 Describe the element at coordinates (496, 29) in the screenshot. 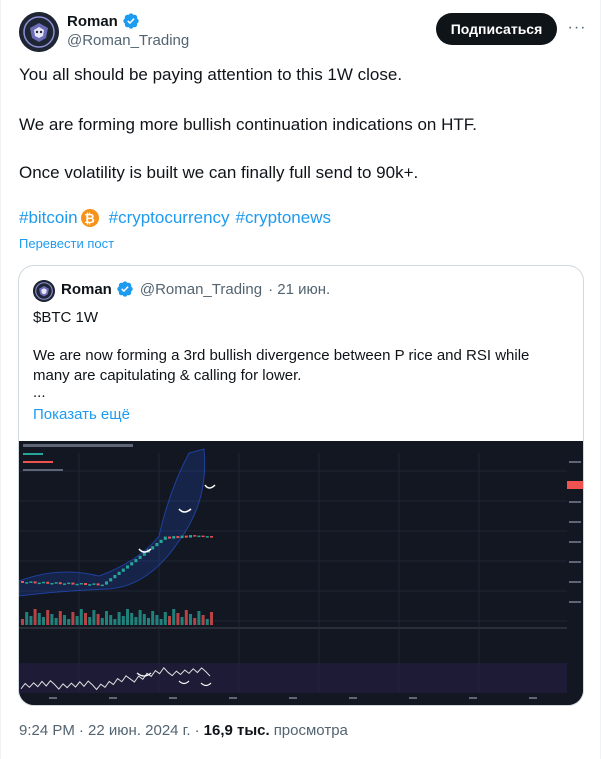

I see `subscribe-button: Подписаться` at that location.